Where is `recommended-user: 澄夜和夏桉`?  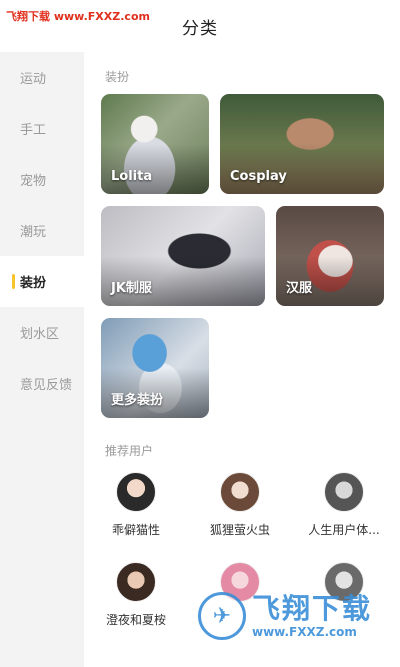
recommended-user: 澄夜和夏桉 is located at coordinates (136, 595).